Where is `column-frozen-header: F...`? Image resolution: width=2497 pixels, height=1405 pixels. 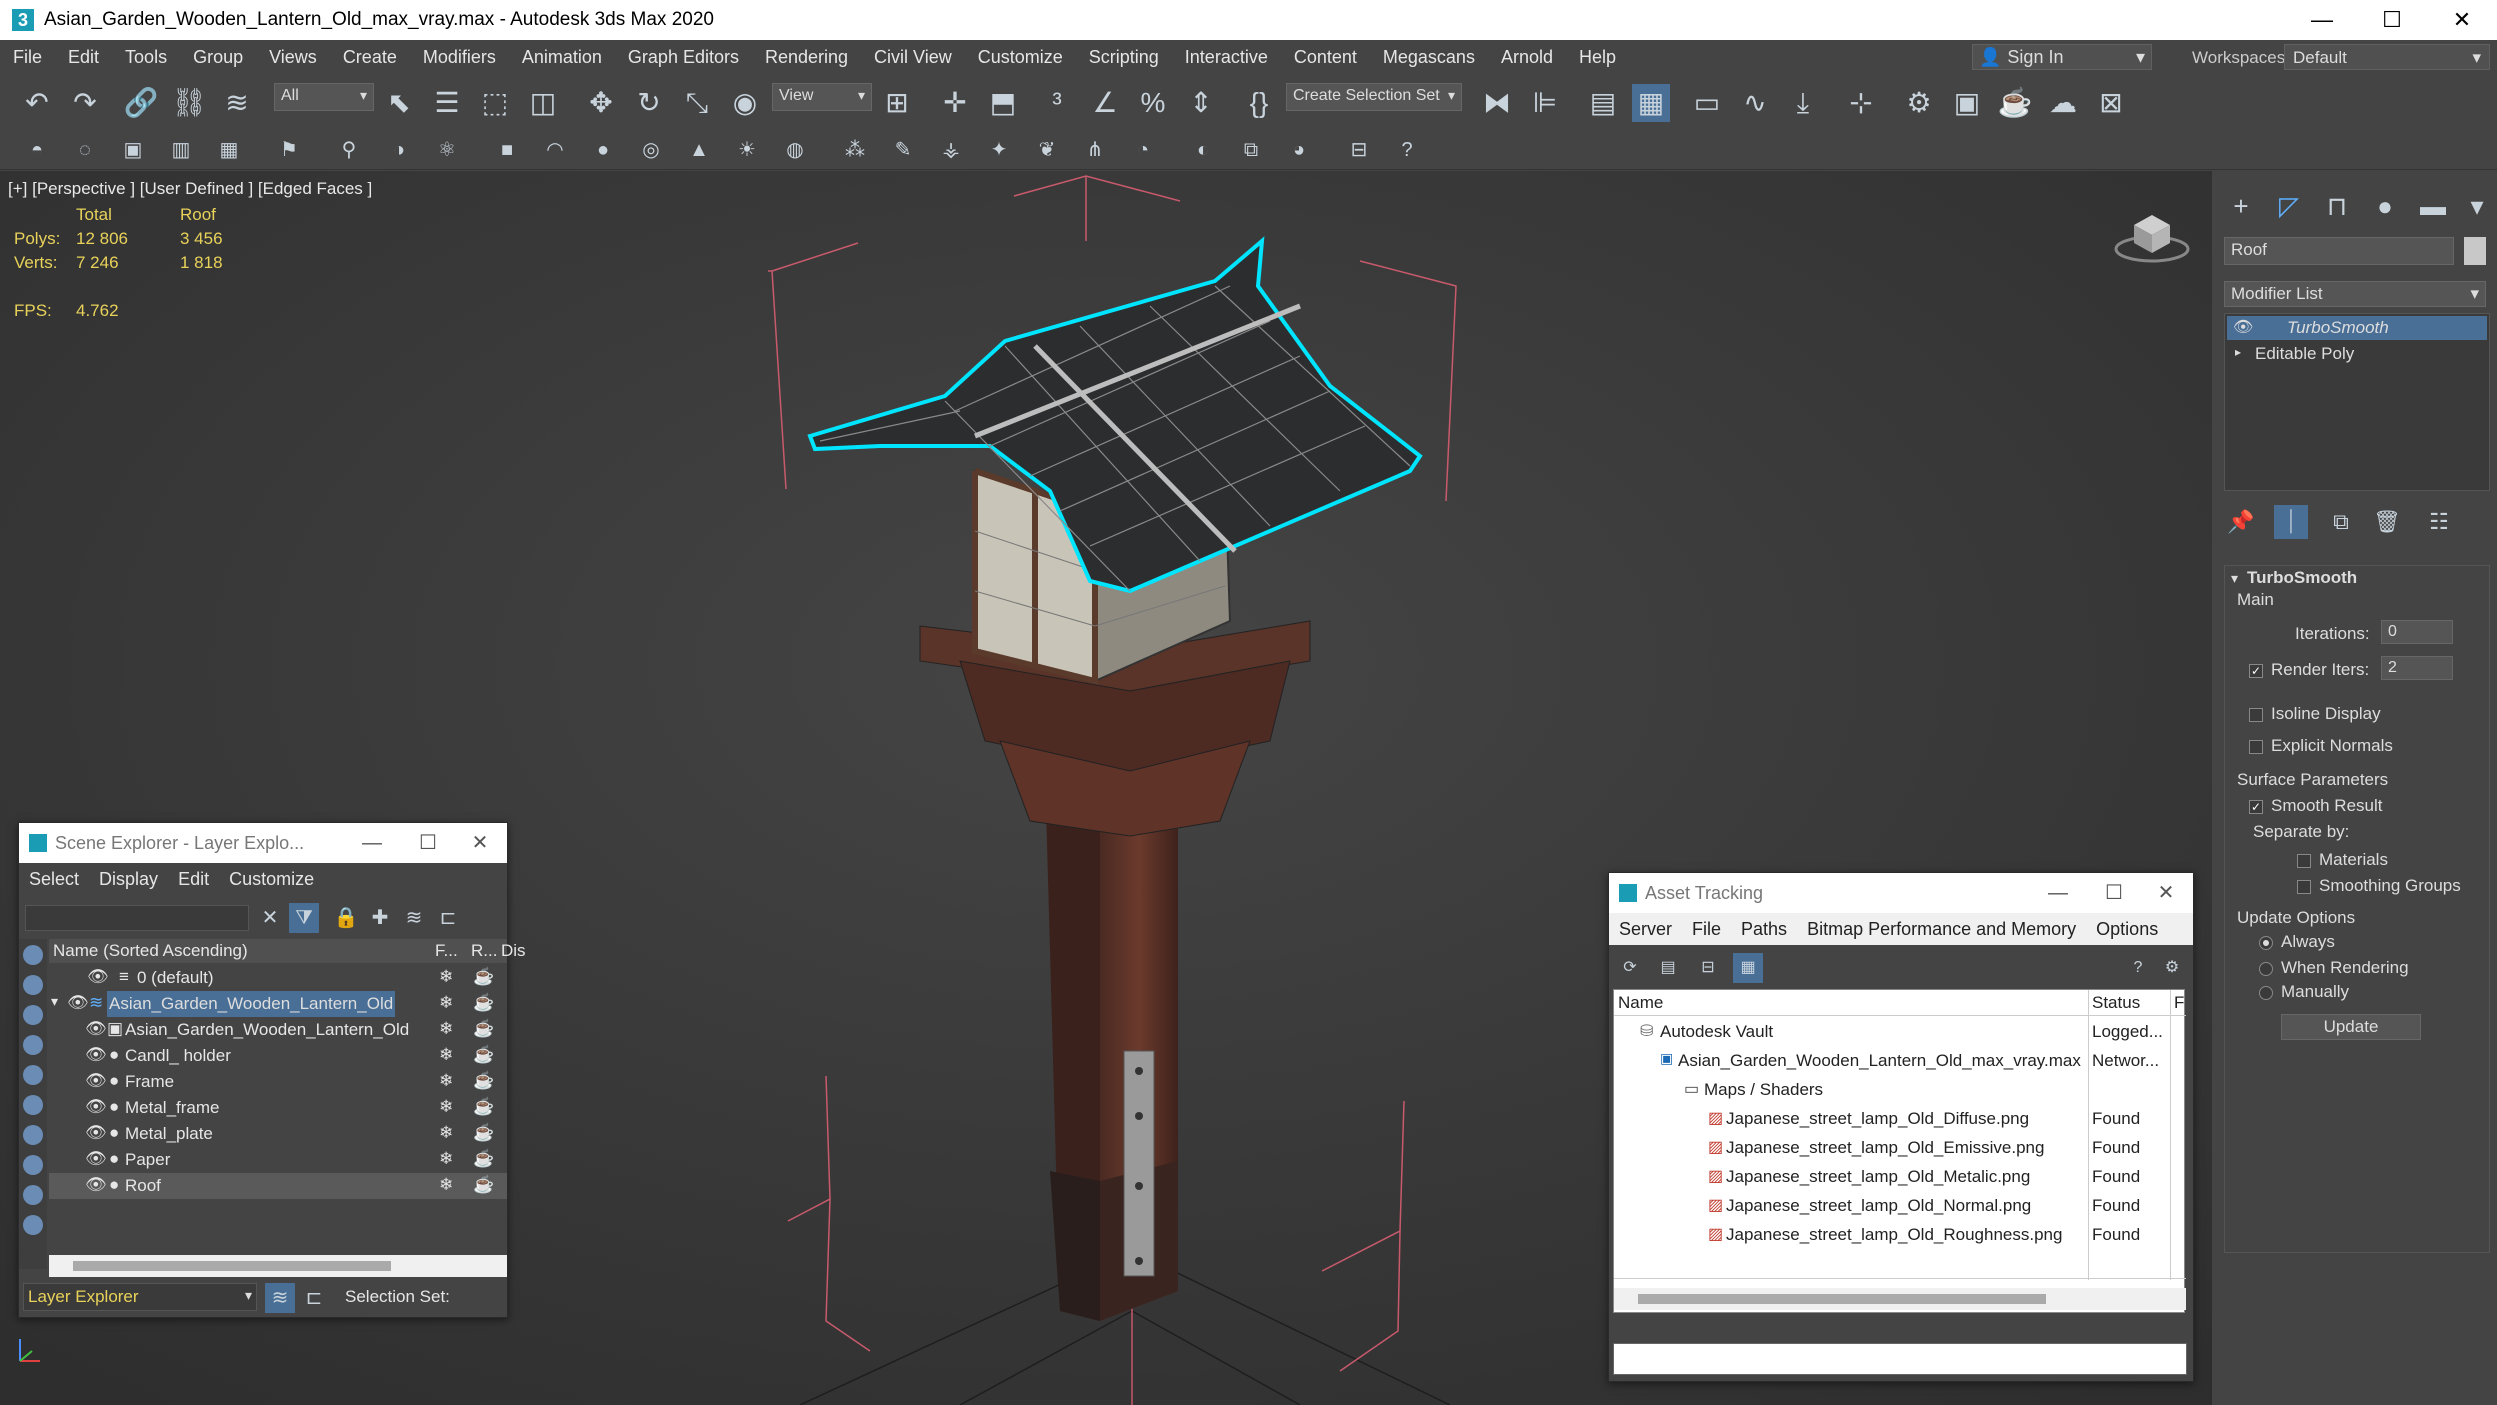
column-frozen-header: F... is located at coordinates (446, 951).